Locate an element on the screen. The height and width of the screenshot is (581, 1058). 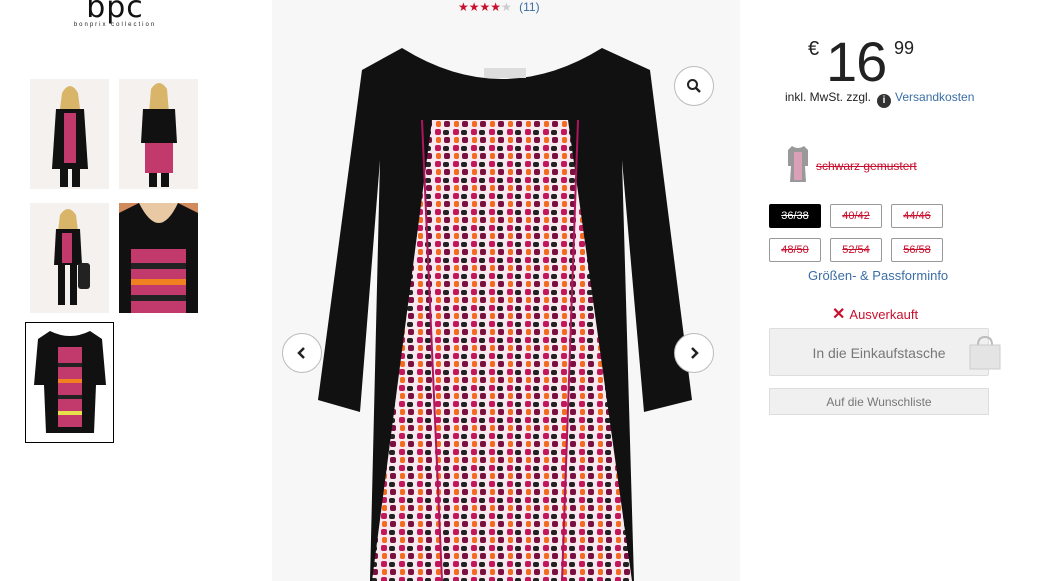
info-icon: i is located at coordinates (884, 101).